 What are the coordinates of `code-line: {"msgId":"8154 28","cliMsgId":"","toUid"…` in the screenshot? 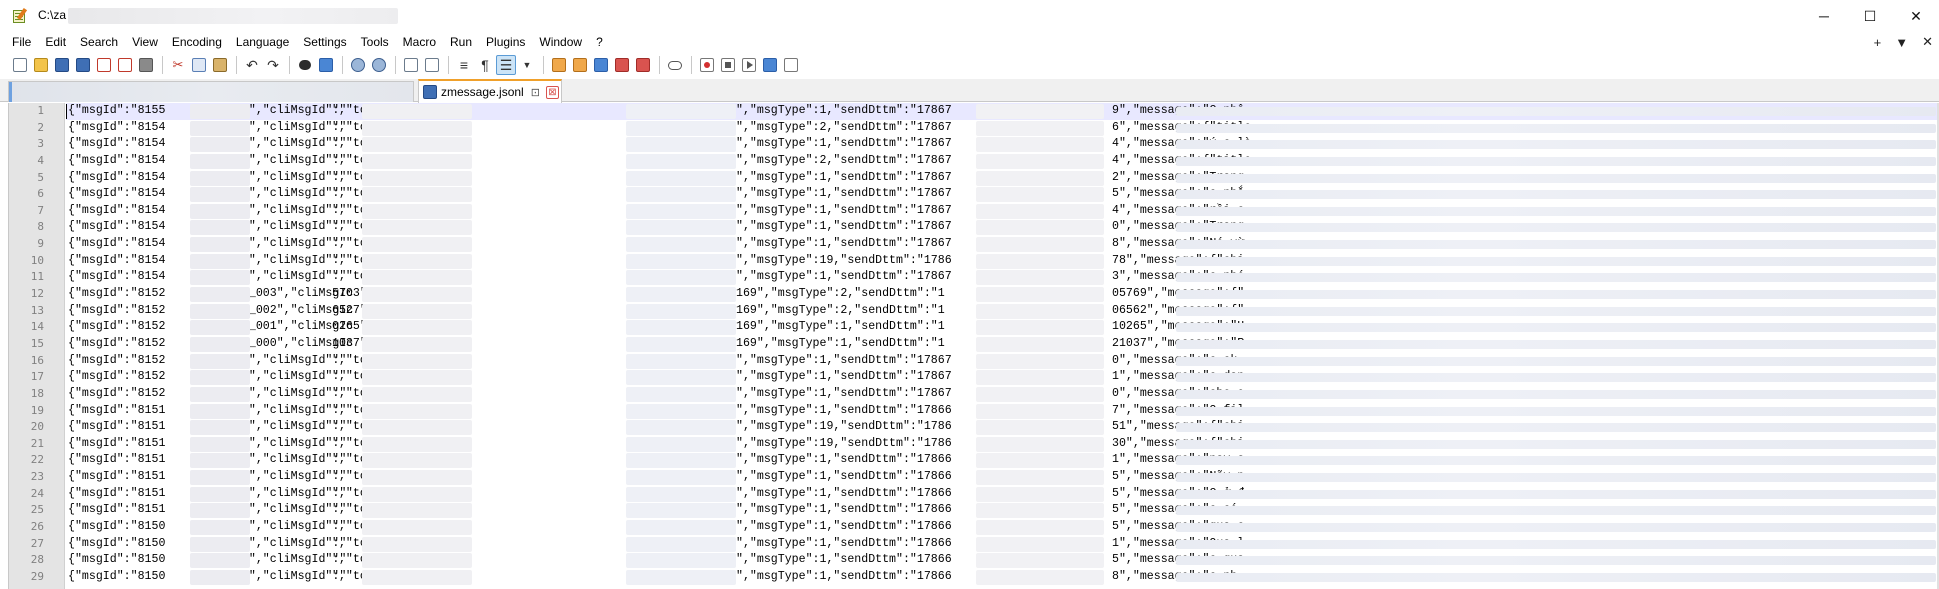 It's located at (1002, 261).